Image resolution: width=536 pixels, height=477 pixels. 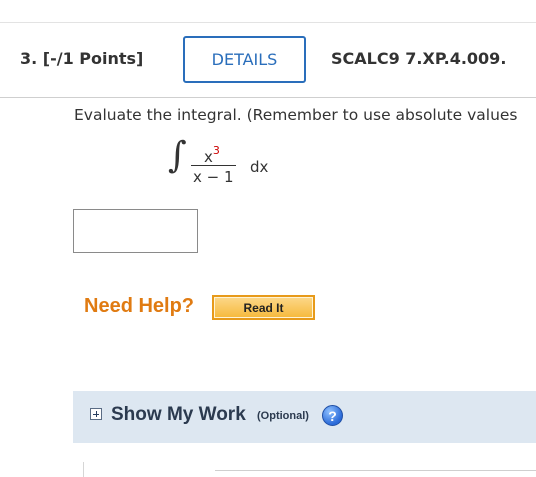 What do you see at coordinates (83, 469) in the screenshot?
I see `bottom-divider-left` at bounding box center [83, 469].